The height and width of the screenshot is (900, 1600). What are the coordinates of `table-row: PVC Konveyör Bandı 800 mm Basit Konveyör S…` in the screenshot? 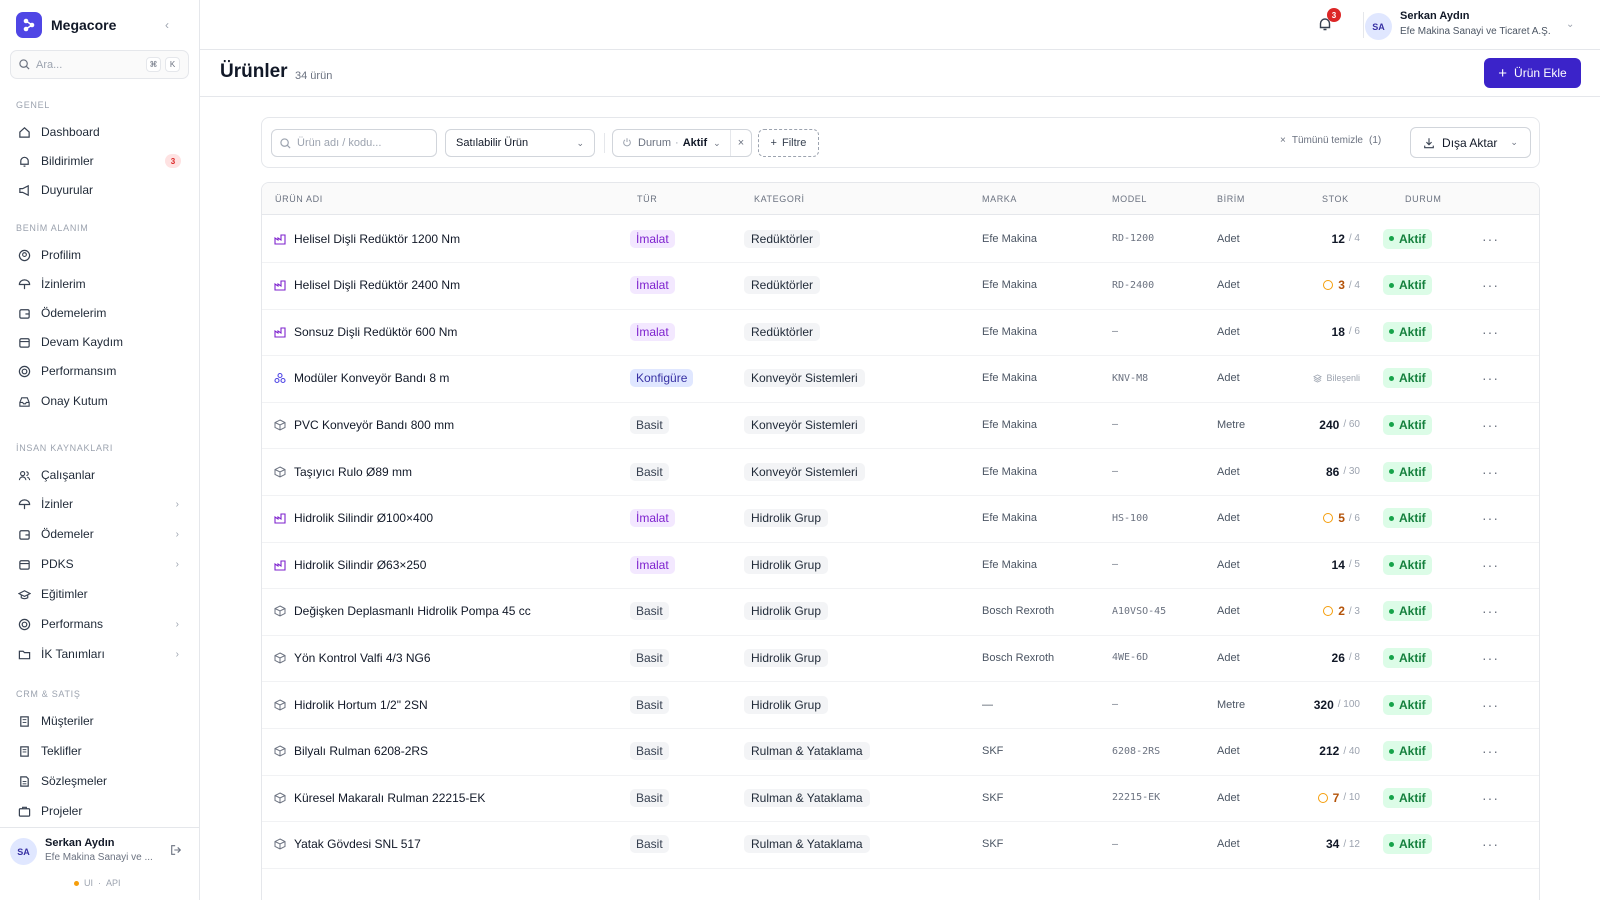 It's located at (900, 425).